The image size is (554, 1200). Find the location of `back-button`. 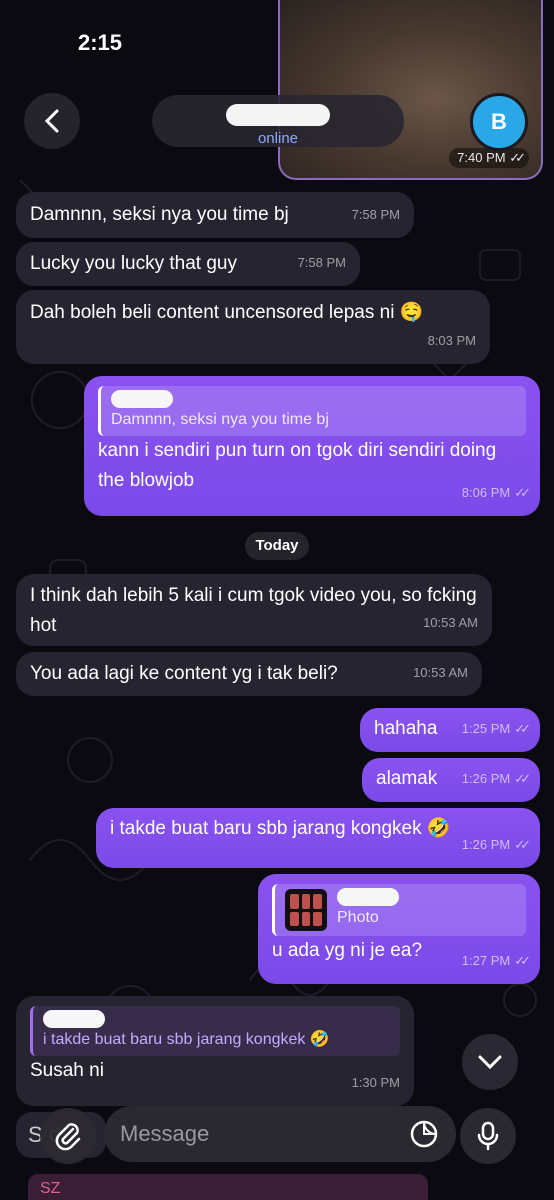

back-button is located at coordinates (52, 121).